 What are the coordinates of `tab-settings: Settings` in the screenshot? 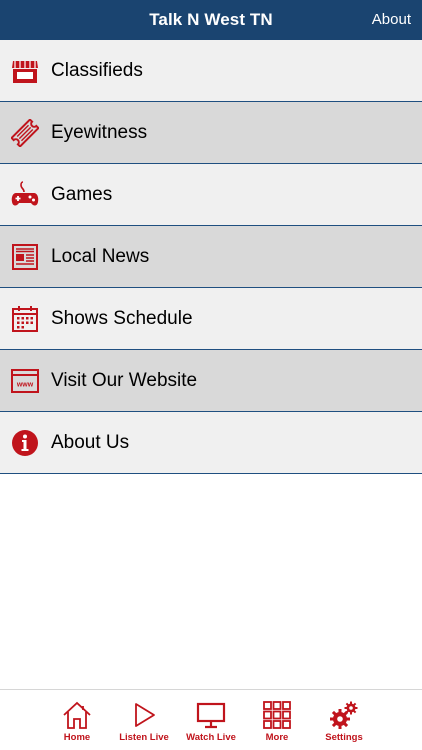 It's located at (344, 720).